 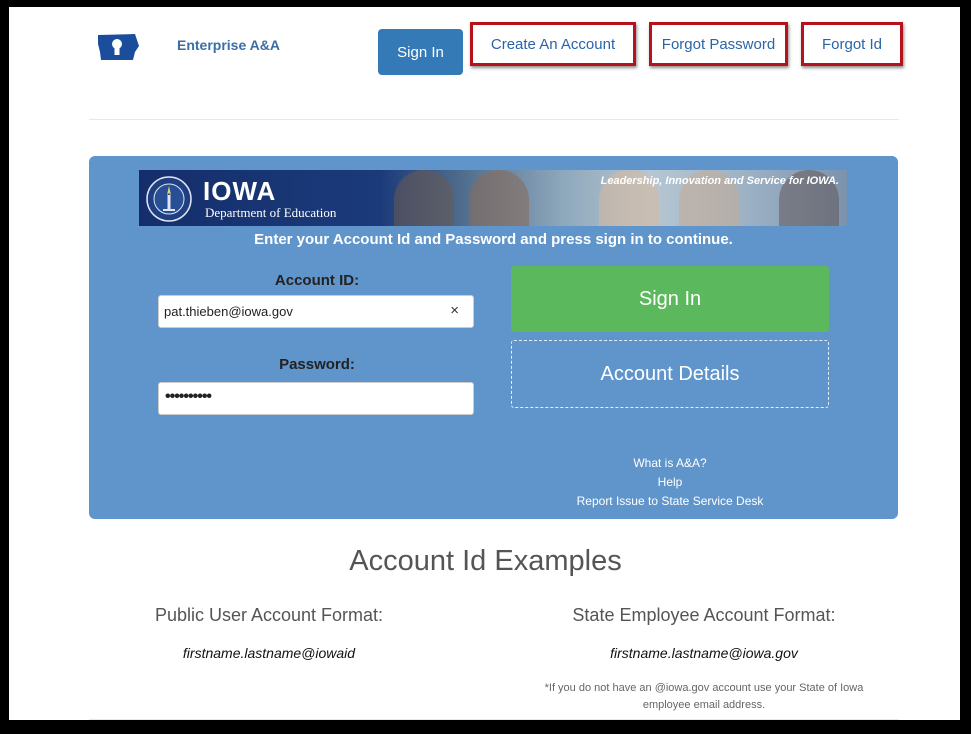 What do you see at coordinates (670, 501) in the screenshot?
I see `report-issue-link: Report Issue to State Service Desk` at bounding box center [670, 501].